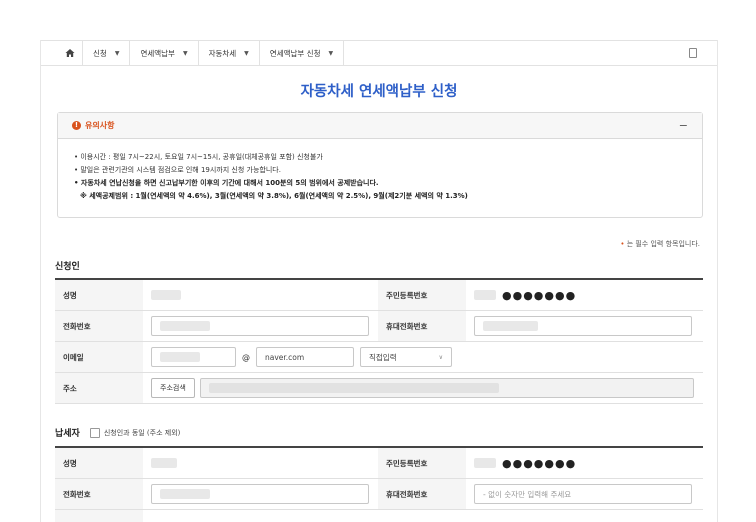 The width and height of the screenshot is (756, 522). I want to click on section-title-applicant: 신청인, so click(67, 267).